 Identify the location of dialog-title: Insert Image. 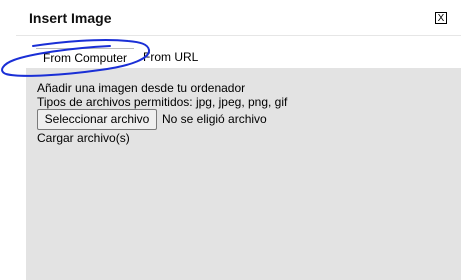
(70, 18).